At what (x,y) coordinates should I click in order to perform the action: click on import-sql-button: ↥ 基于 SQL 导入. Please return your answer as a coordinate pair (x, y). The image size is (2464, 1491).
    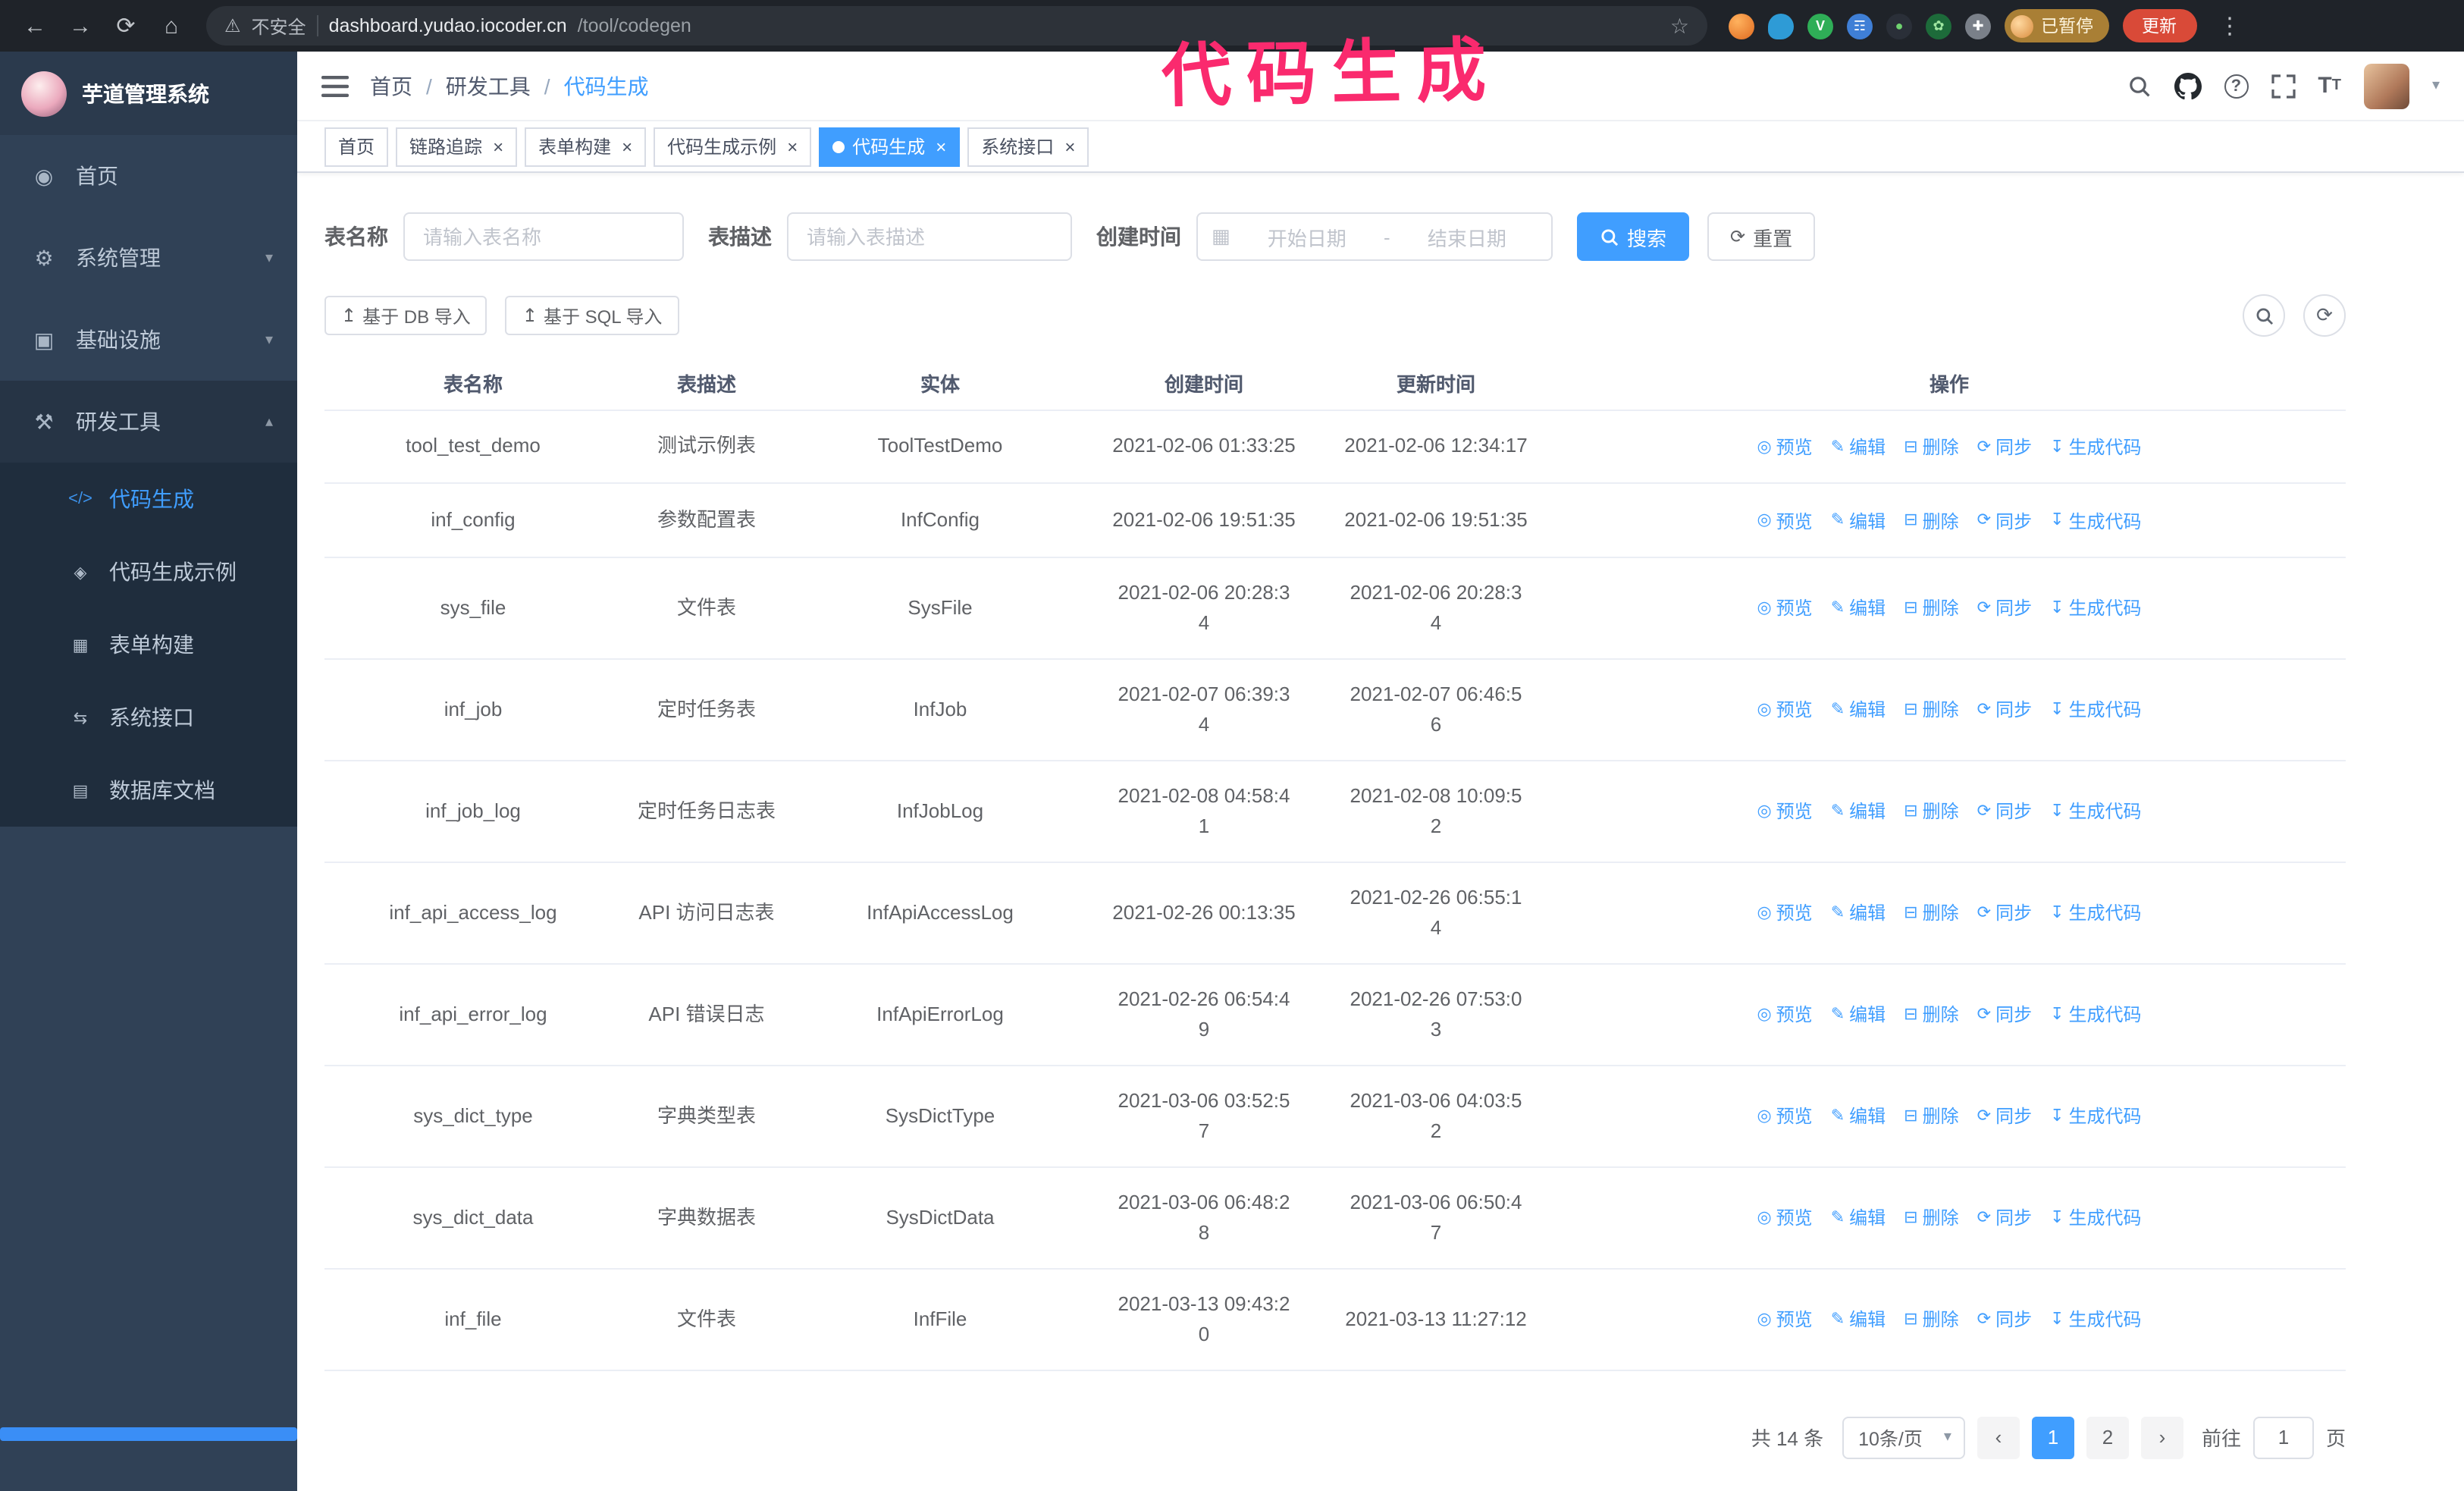
    Looking at the image, I should click on (592, 315).